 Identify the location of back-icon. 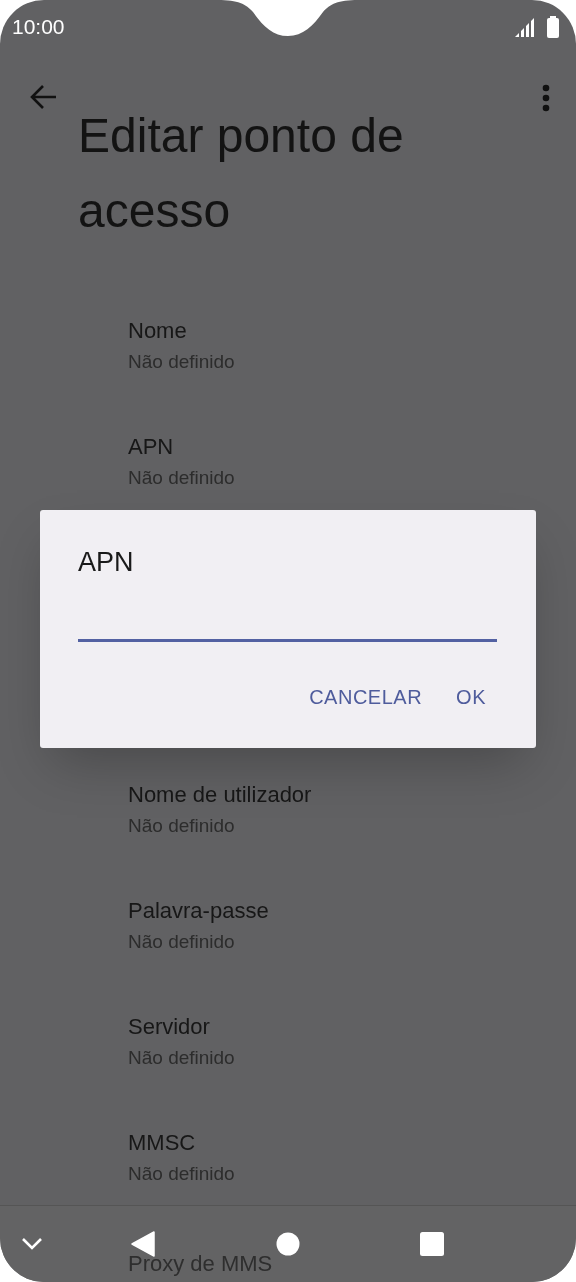
(143, 1244).